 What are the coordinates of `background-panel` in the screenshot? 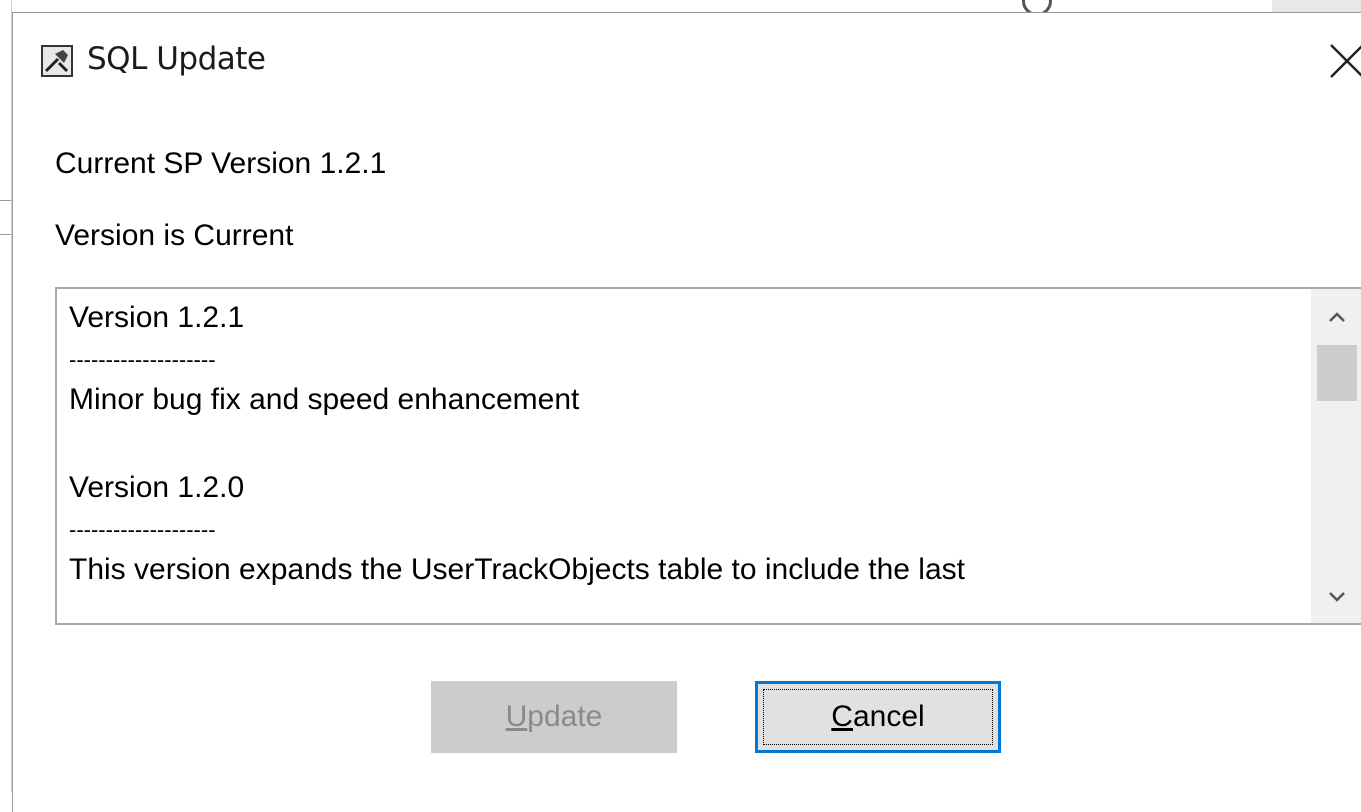 It's located at (1316, 6).